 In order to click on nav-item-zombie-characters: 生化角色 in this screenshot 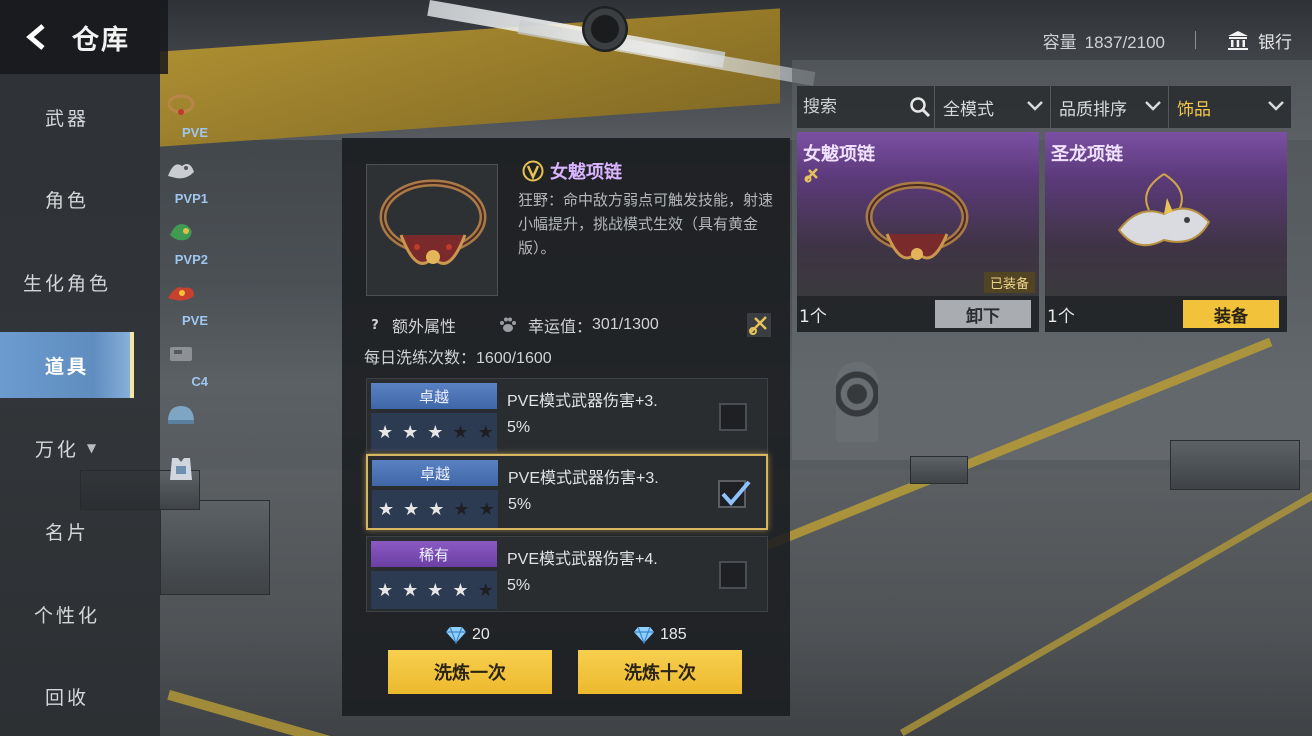, I will do `click(67, 282)`.